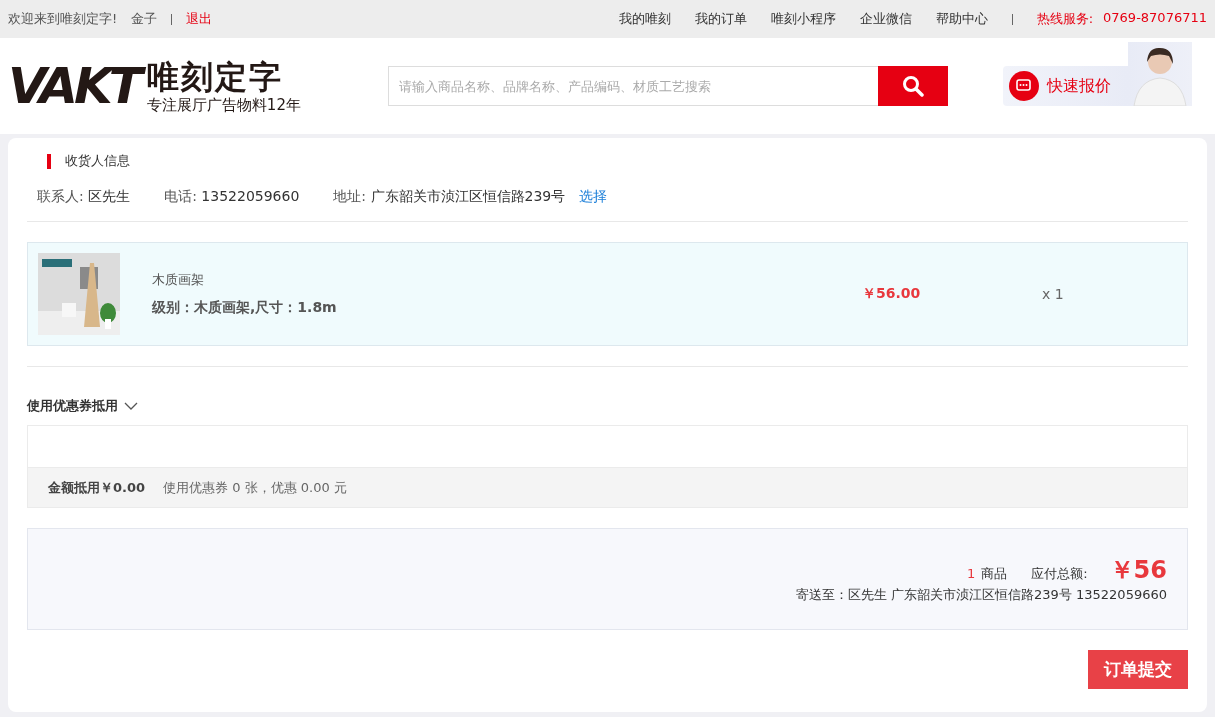 This screenshot has height=717, width=1215. I want to click on coupon-summary: 使用优惠券 0 张，优惠 0.00 元, so click(255, 487).